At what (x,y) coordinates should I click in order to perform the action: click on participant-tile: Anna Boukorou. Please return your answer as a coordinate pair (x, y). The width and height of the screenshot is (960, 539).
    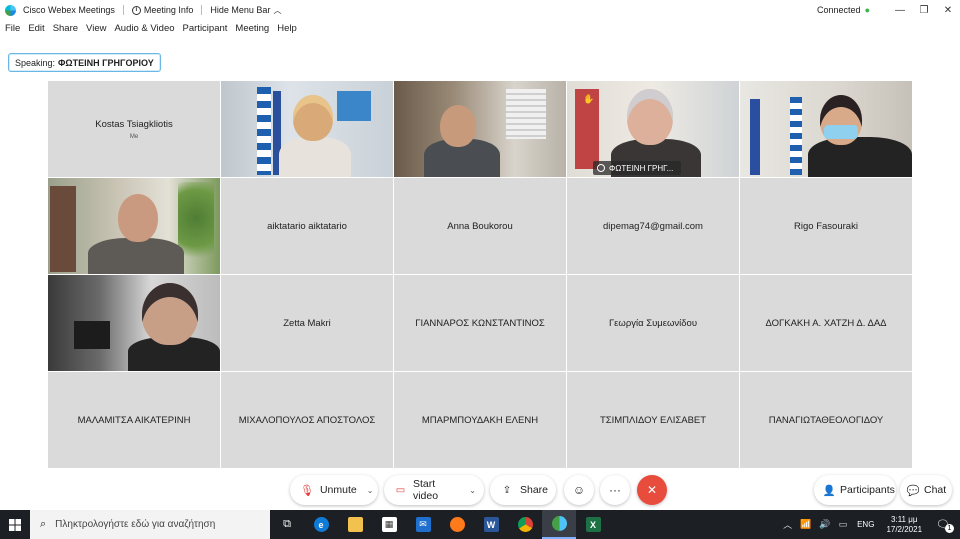
    Looking at the image, I should click on (480, 226).